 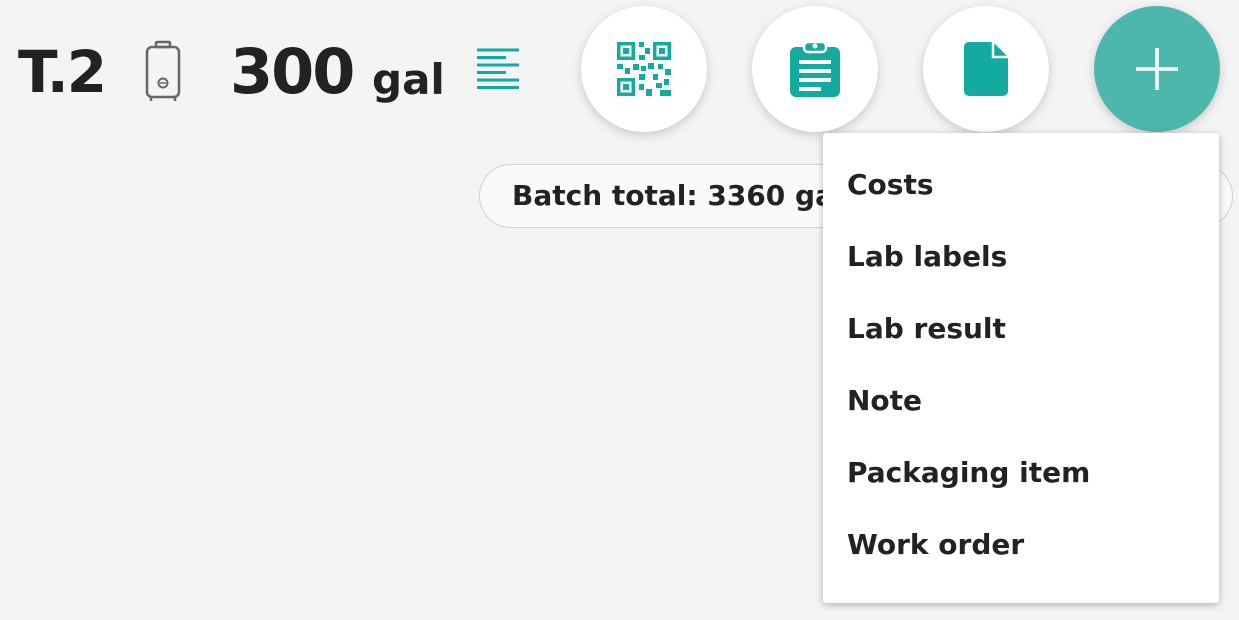 I want to click on tank-id: T.2, so click(x=62, y=72).